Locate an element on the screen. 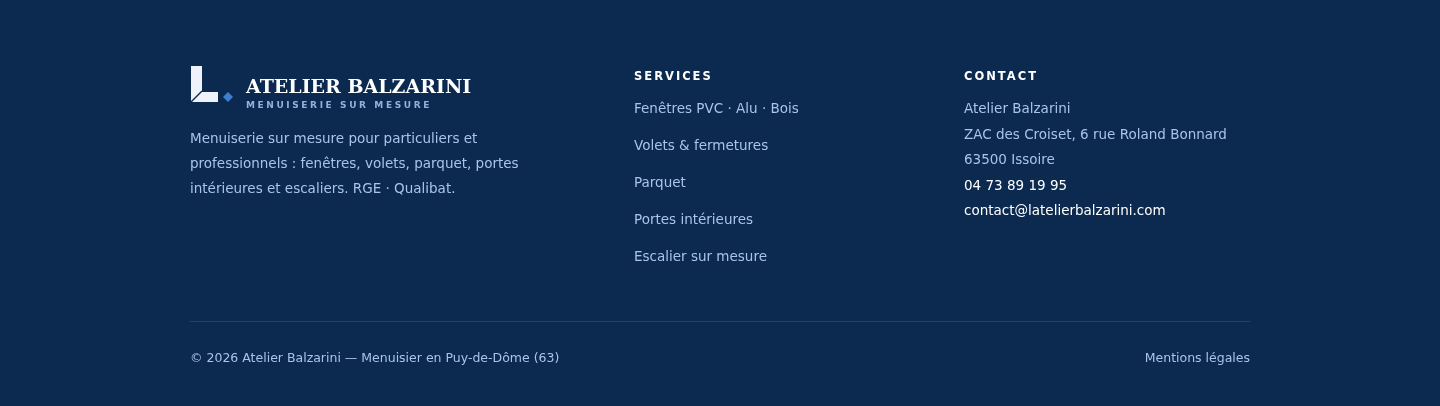  contact-line: ZAC des Croiset, 6 rue Roland Bonnard is located at coordinates (1095, 134).